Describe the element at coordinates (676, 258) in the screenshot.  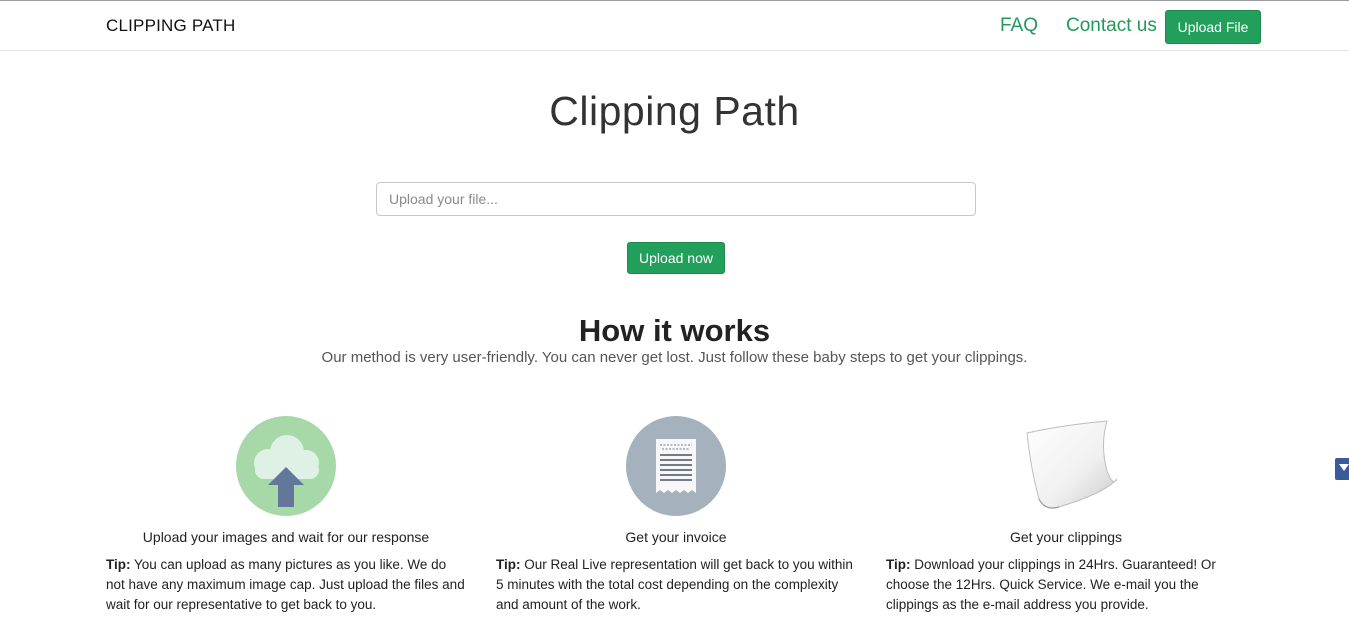
I see `upload-now-button: Upload now` at that location.